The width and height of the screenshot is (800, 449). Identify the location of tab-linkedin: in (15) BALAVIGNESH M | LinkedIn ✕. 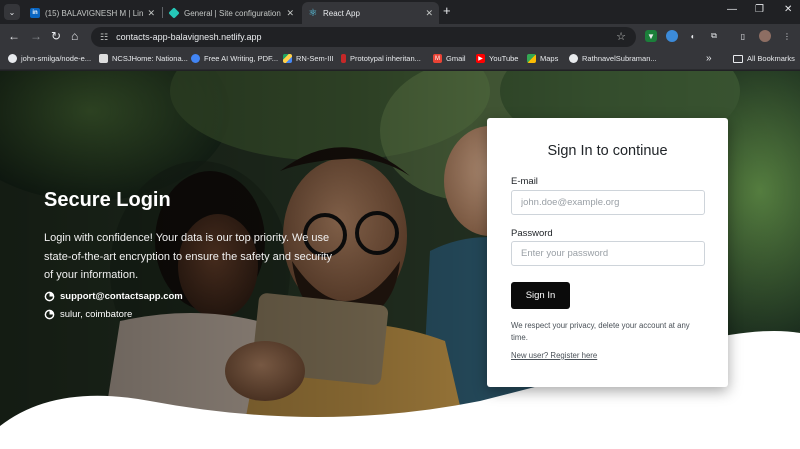
(92, 13).